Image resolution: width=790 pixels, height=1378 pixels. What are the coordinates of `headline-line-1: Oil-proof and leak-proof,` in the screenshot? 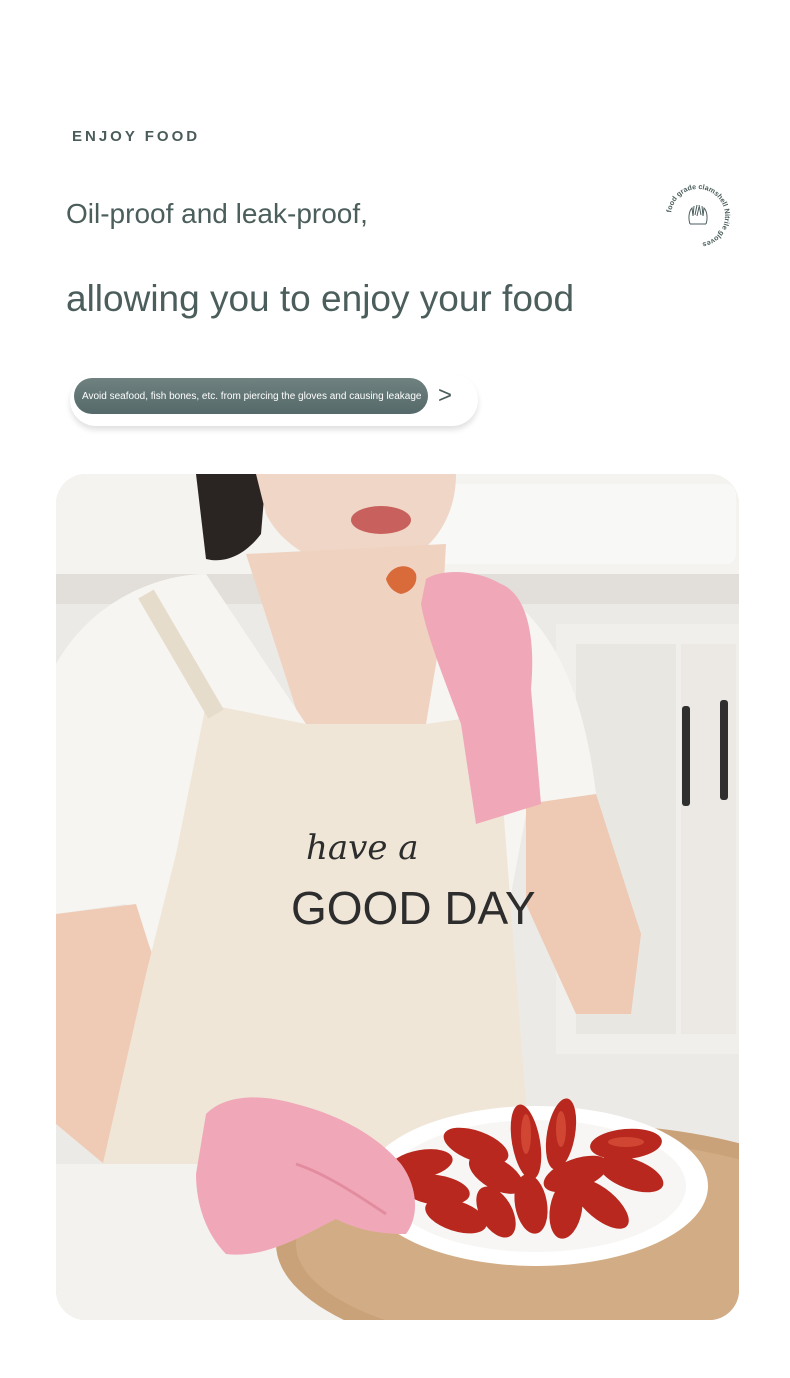 It's located at (217, 213).